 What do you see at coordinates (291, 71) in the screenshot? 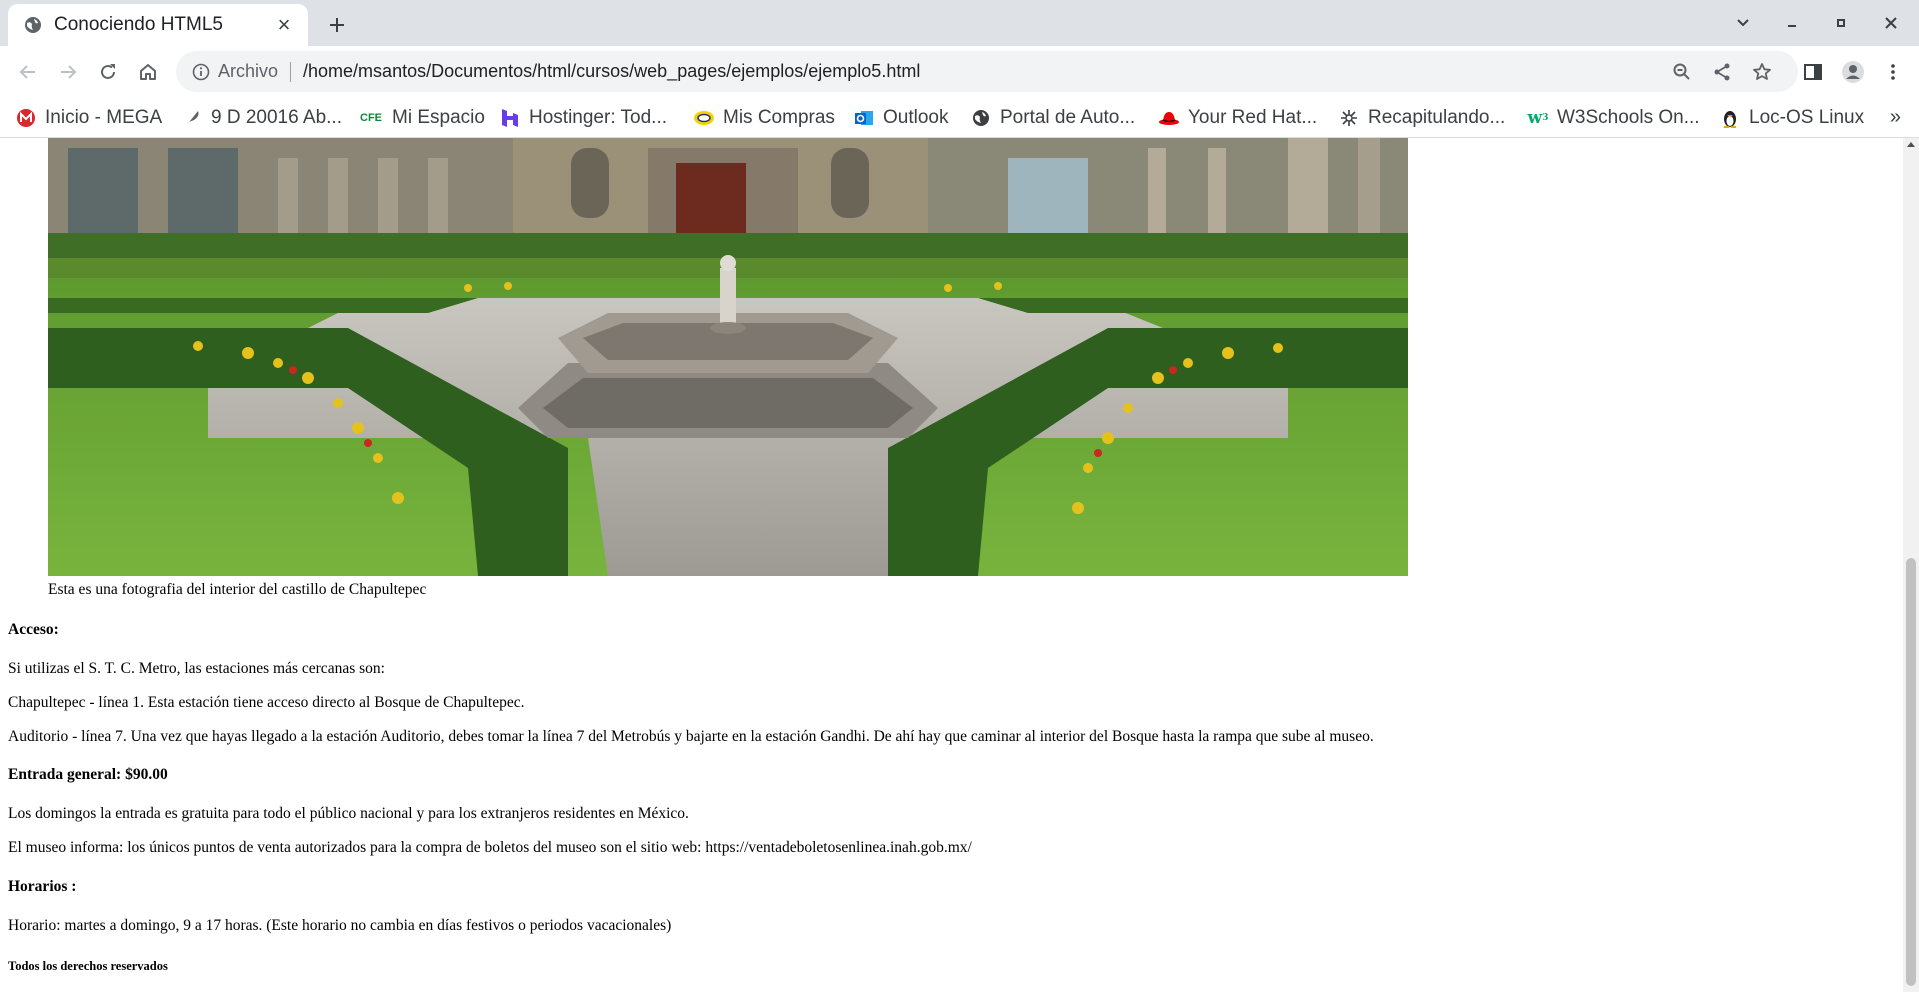
I see `omnibox-divider` at bounding box center [291, 71].